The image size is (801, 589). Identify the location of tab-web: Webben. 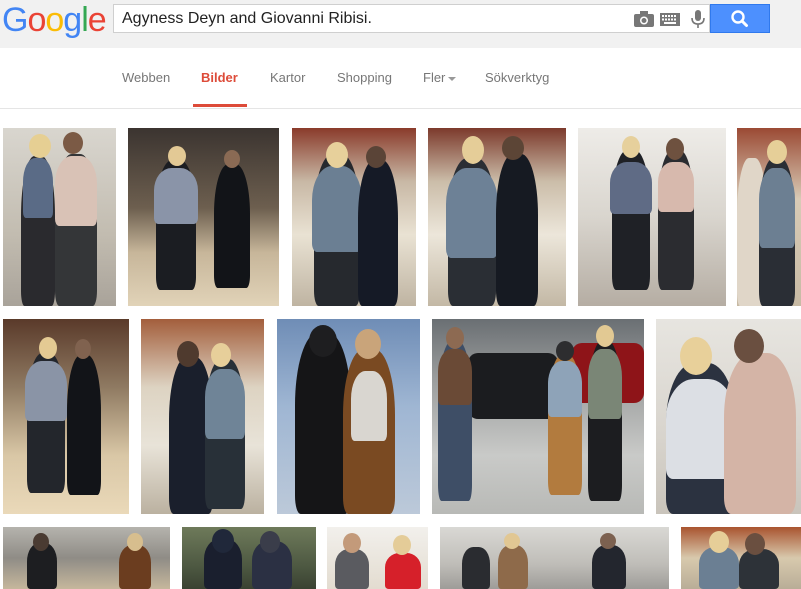
(146, 77).